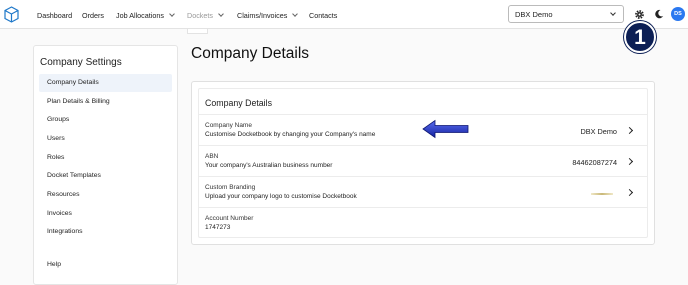  Describe the element at coordinates (11, 14) in the screenshot. I see `docketbook-logo-icon` at that location.